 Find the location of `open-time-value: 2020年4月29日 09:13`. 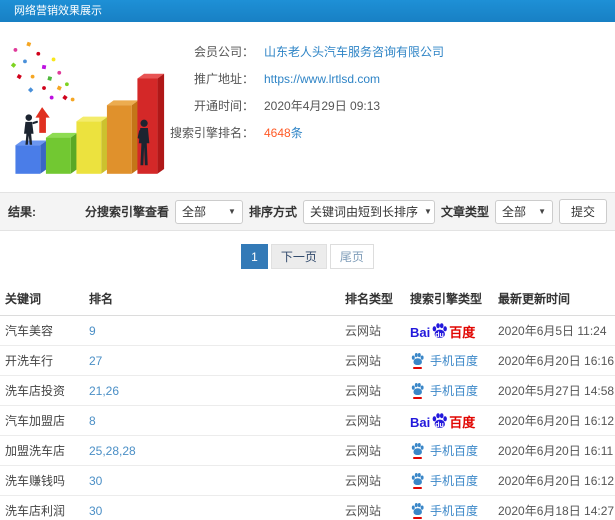

open-time-value: 2020年4月29日 09:13 is located at coordinates (322, 106).